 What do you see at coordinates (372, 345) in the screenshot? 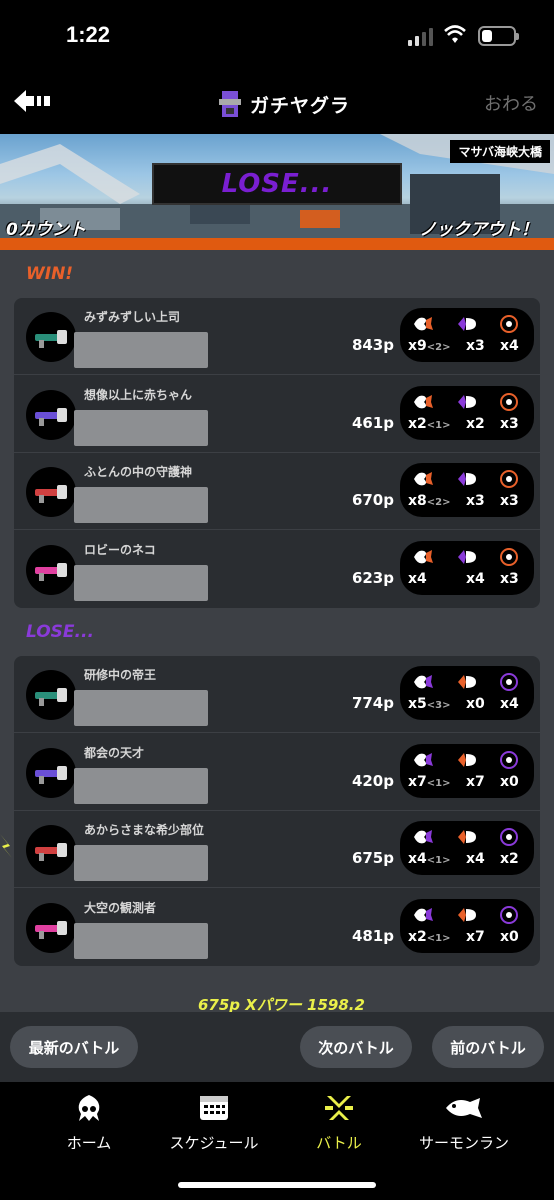
I see `player-points: 843p` at bounding box center [372, 345].